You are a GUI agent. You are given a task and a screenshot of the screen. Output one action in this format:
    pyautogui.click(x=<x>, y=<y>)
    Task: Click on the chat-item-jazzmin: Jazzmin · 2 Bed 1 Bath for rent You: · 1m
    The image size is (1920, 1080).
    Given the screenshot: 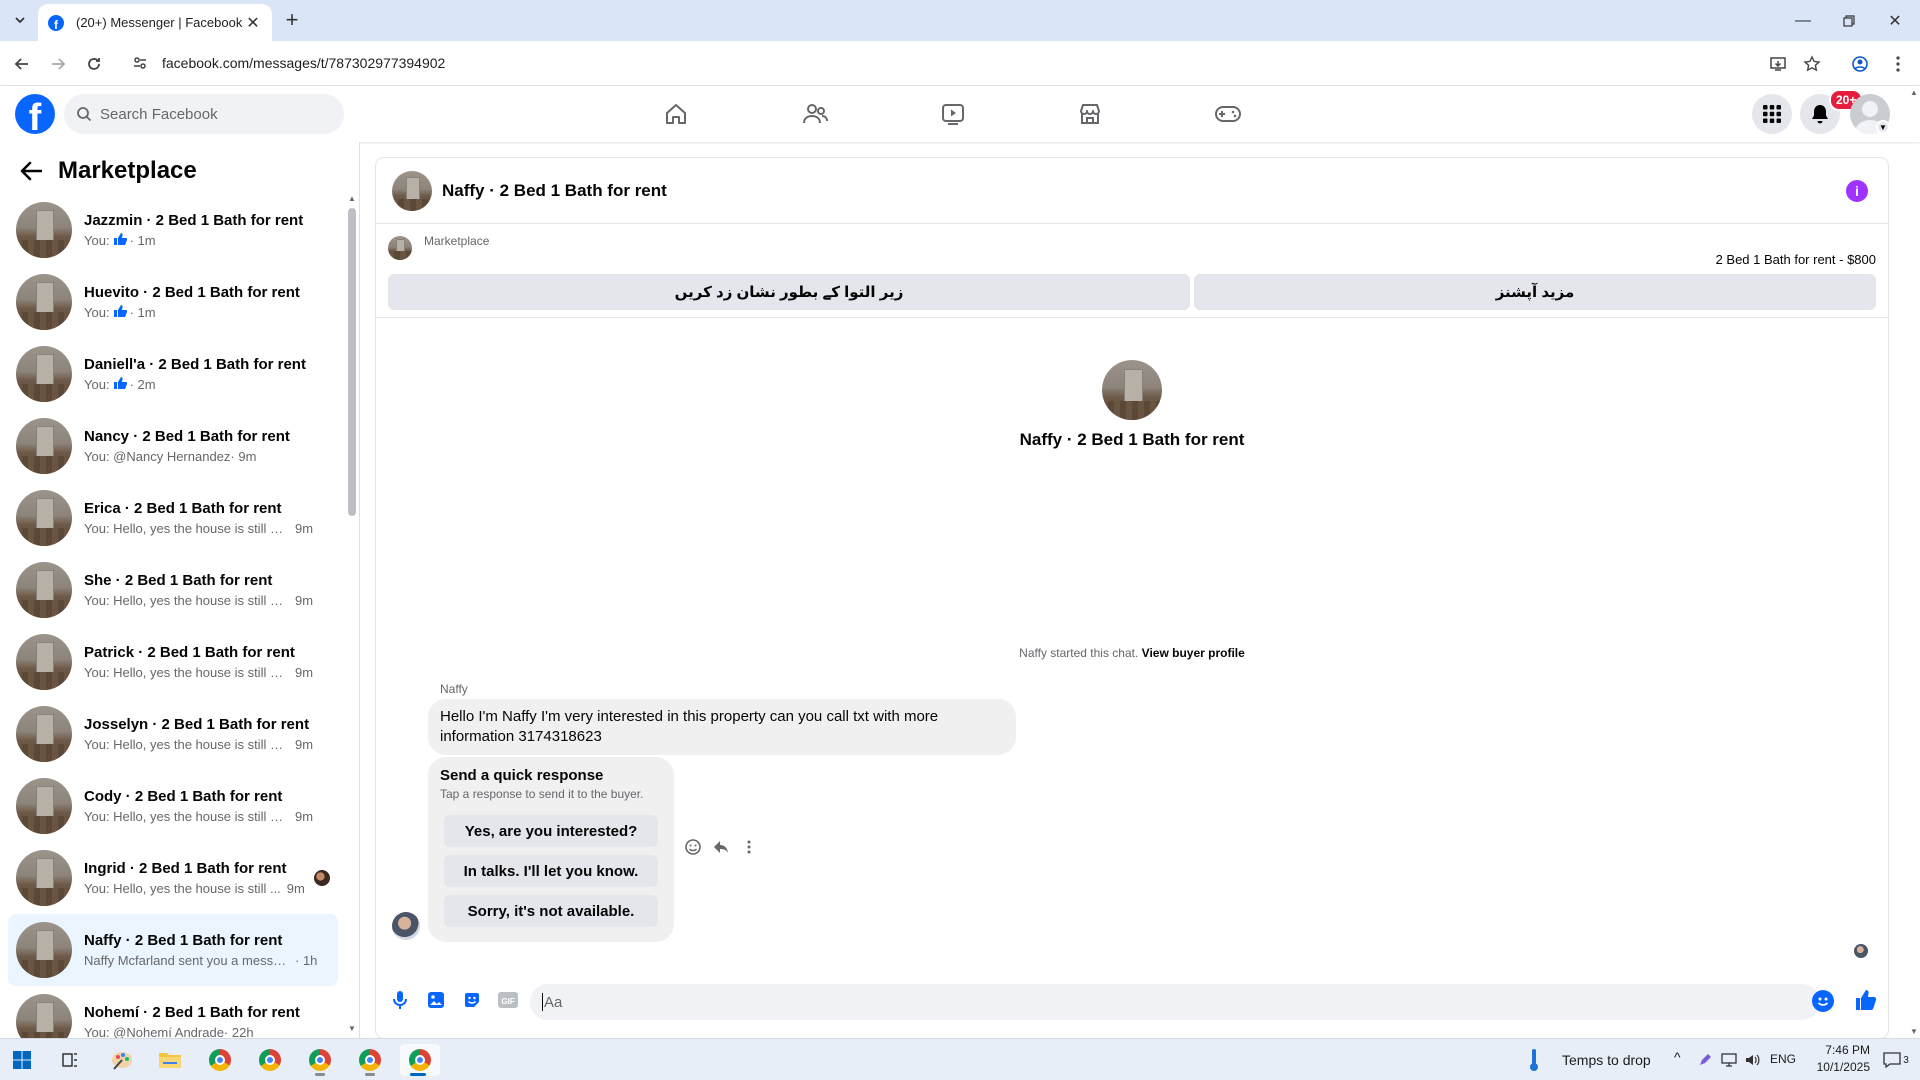 What is the action you would take?
    pyautogui.click(x=173, y=230)
    